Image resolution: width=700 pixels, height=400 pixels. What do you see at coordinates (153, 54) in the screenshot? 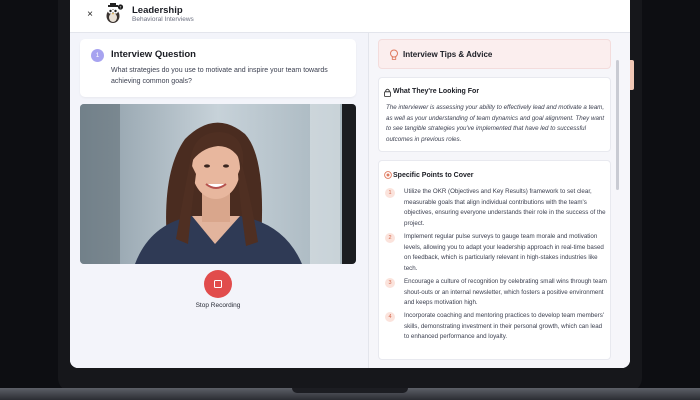
I see `question-heading: Interview Question` at bounding box center [153, 54].